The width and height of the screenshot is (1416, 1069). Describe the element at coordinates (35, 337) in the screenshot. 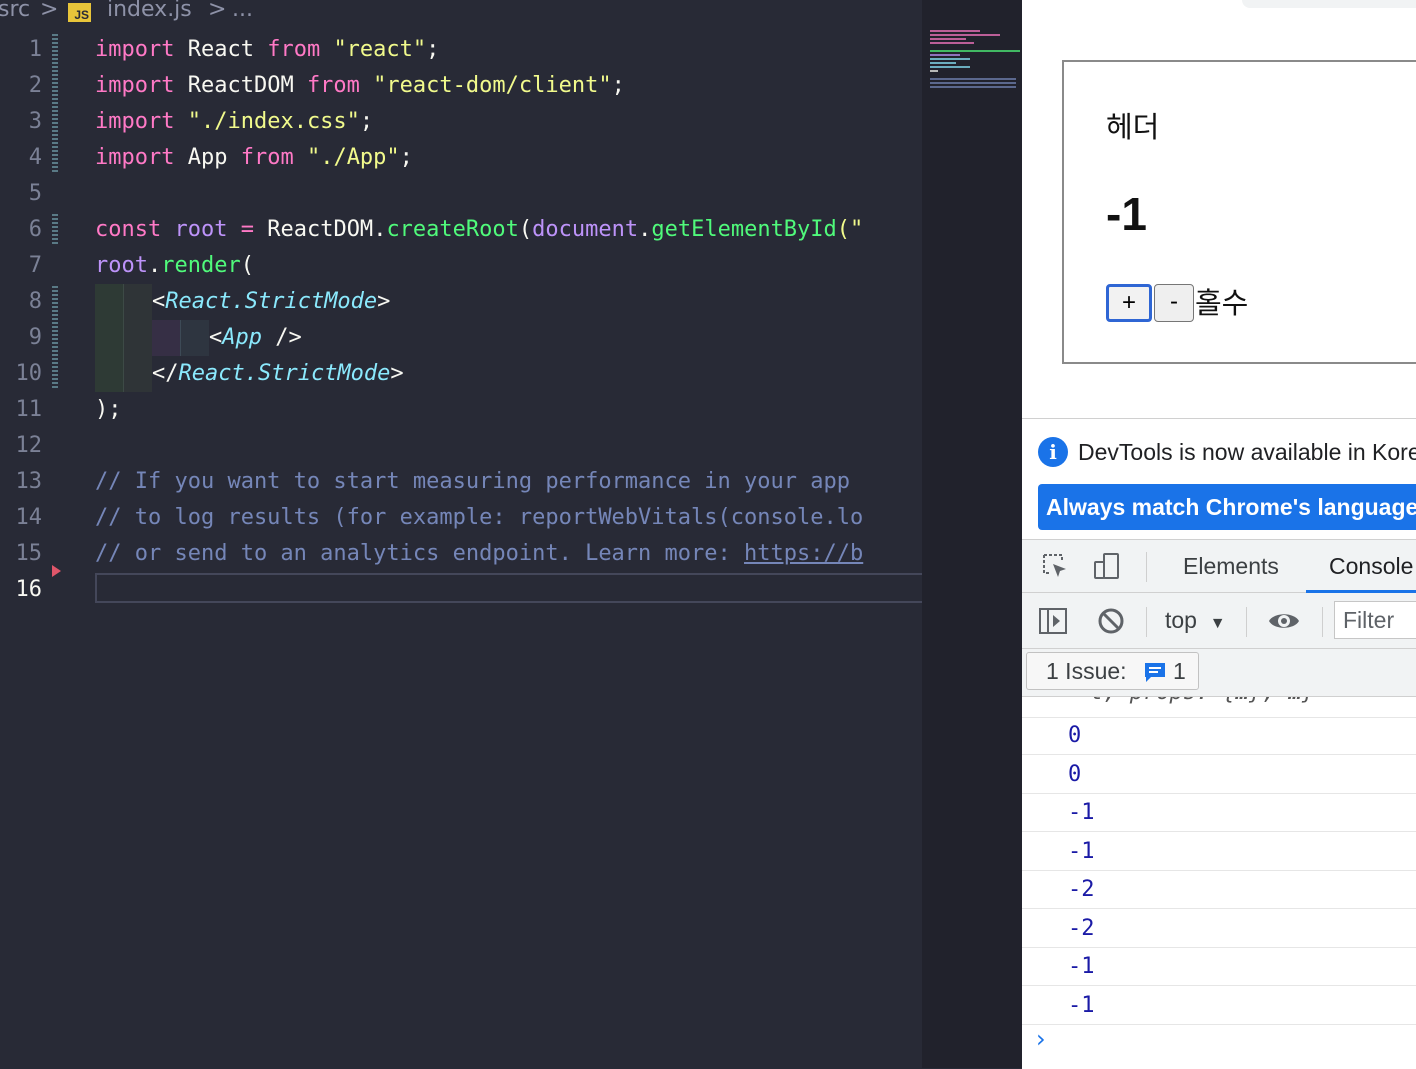

I see `line-number: 9` at that location.